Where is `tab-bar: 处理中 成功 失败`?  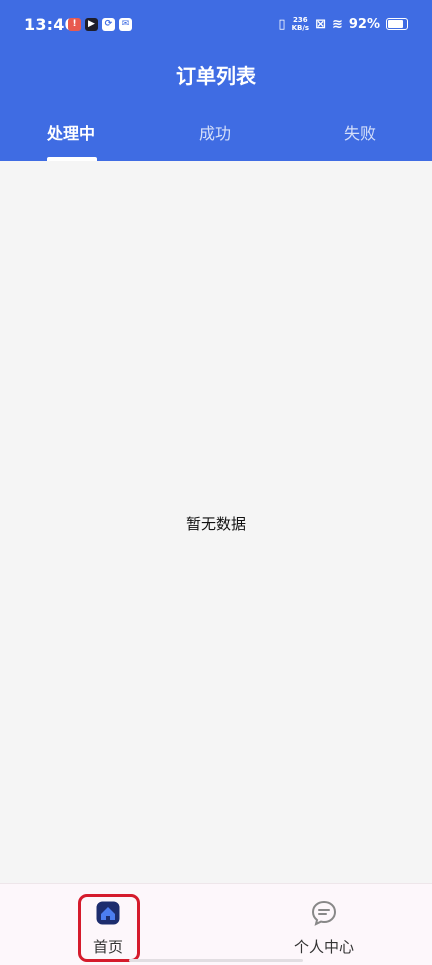
tab-bar: 处理中 成功 失败 is located at coordinates (216, 136).